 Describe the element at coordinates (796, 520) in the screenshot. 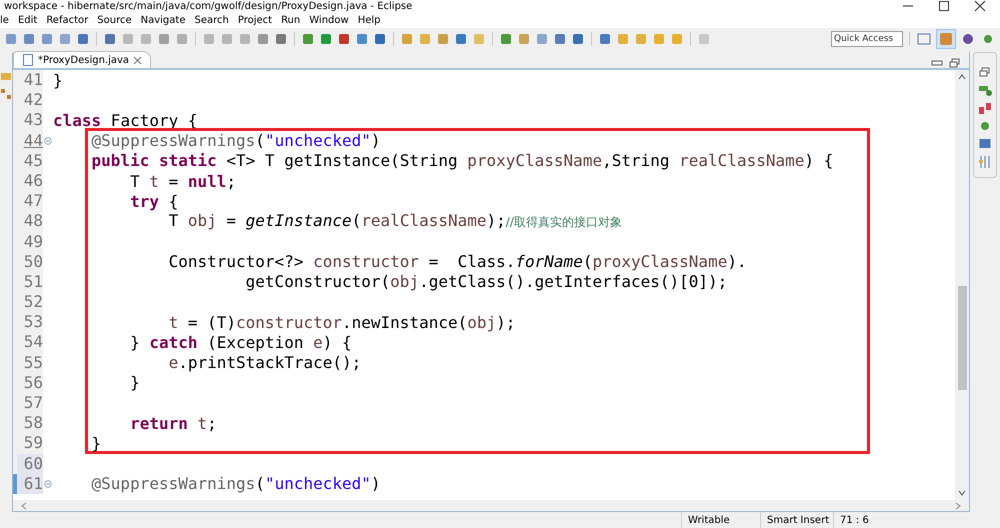

I see `status-field: Smart Insert` at that location.